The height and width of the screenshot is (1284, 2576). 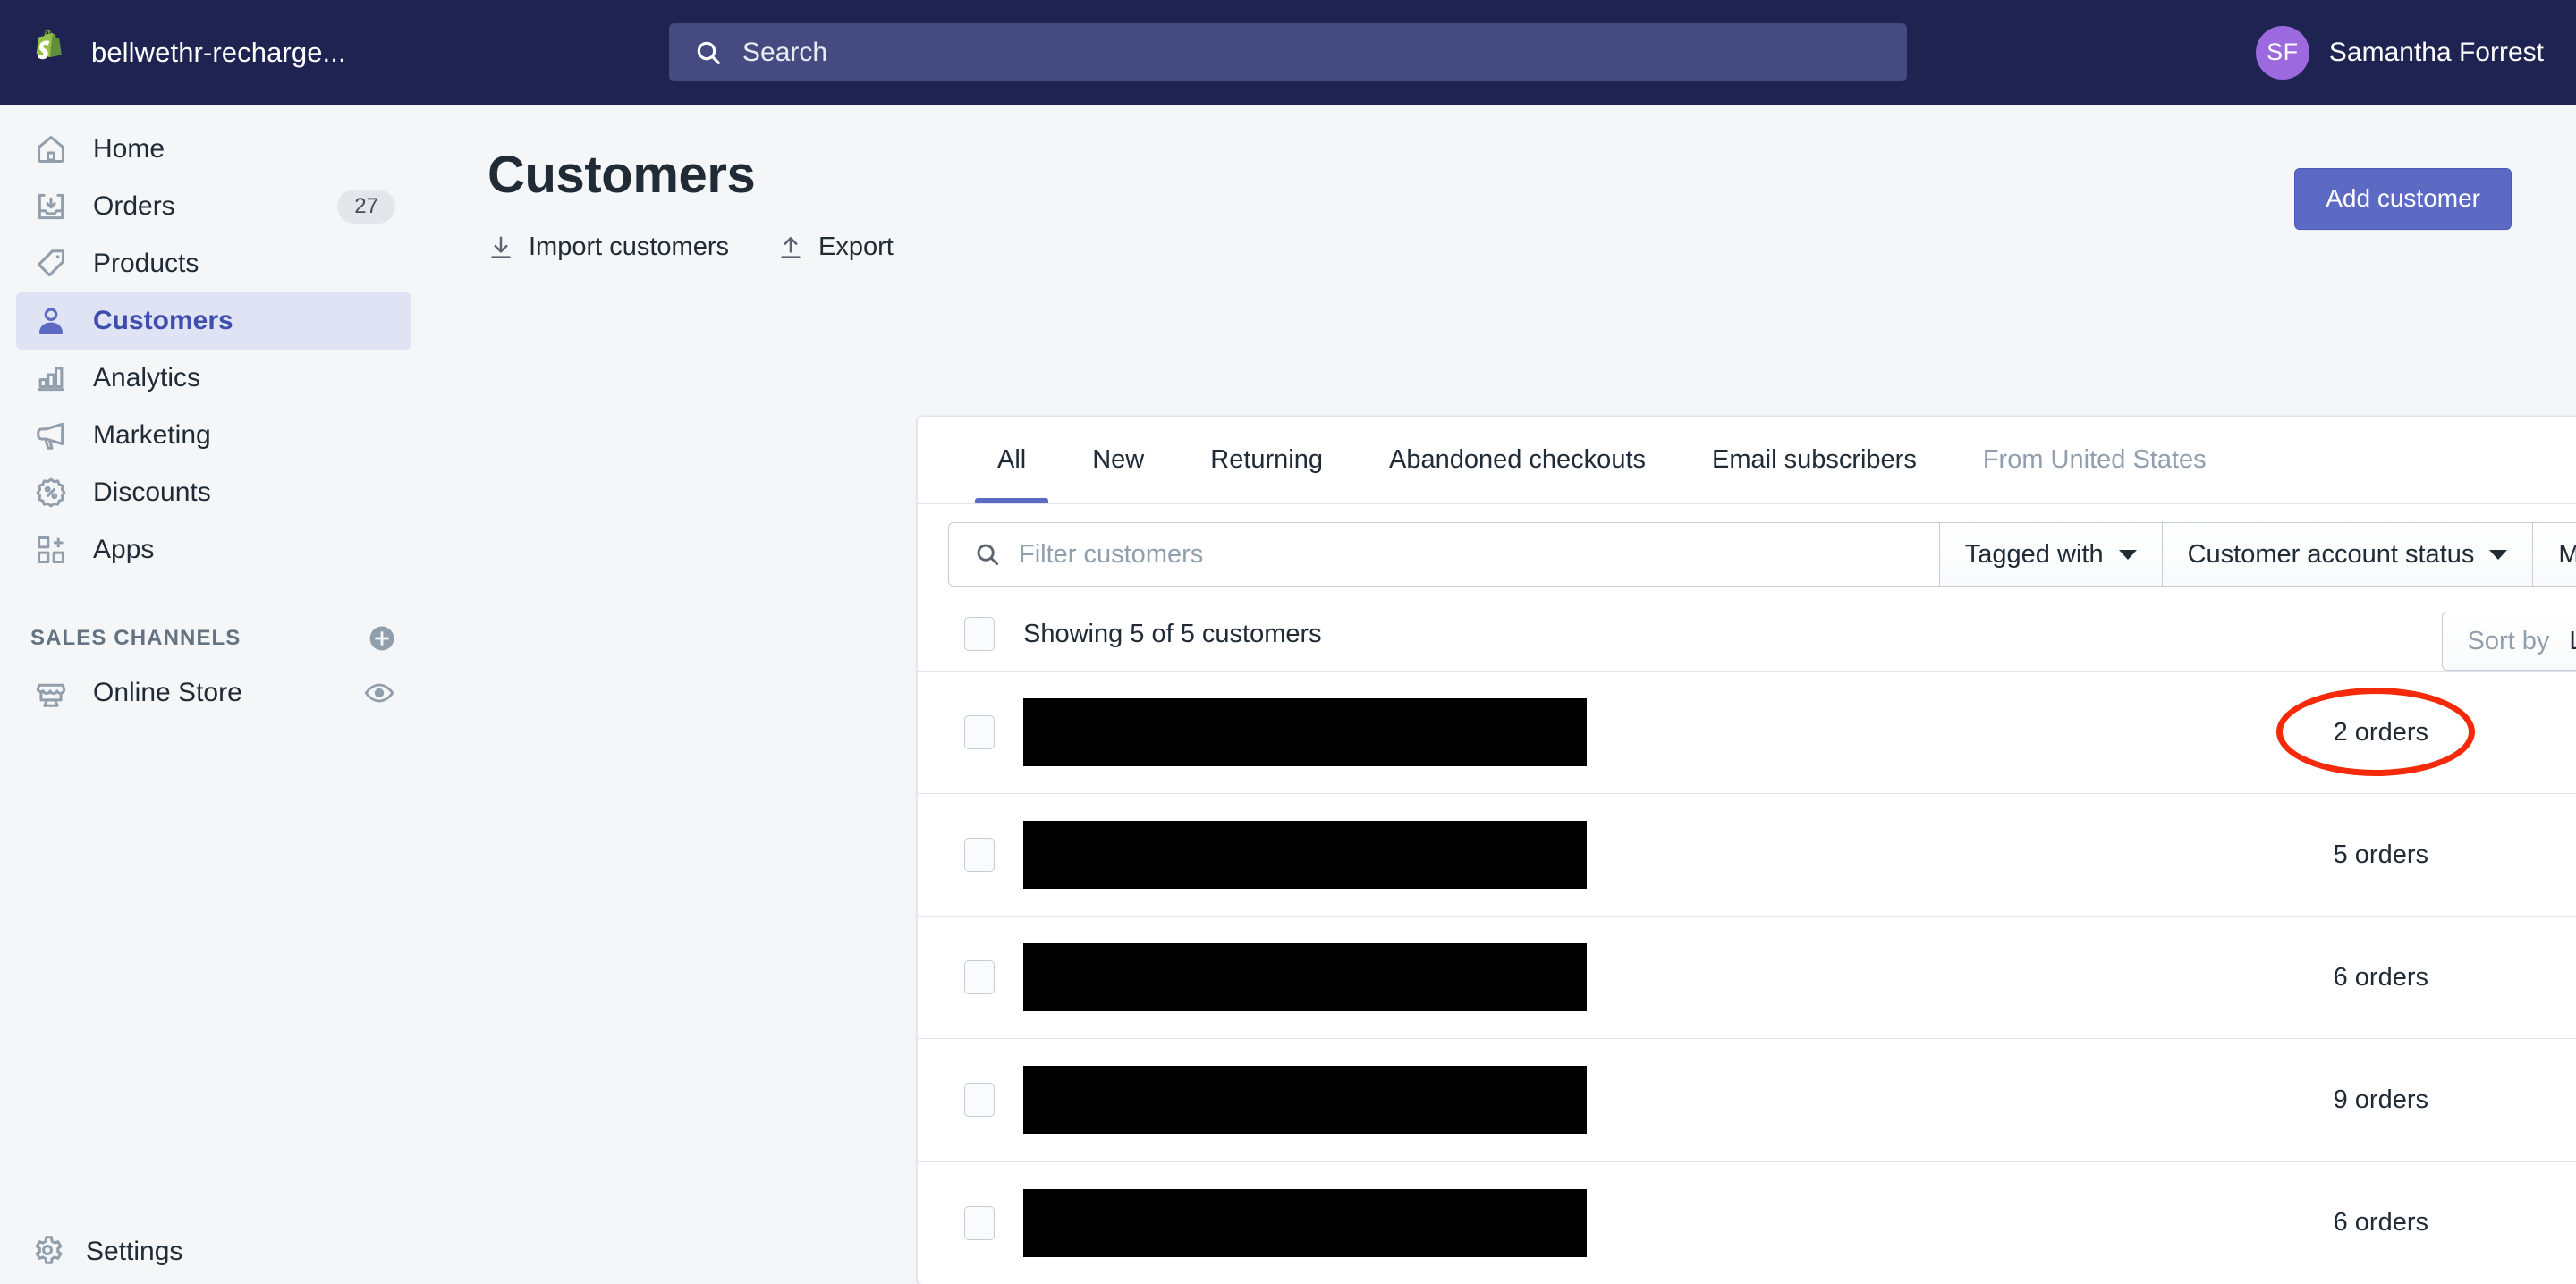 I want to click on tab-abandoned-checkouts: Abandoned checkouts, so click(x=1517, y=460).